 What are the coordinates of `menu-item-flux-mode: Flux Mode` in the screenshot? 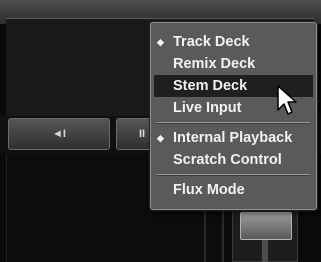 It's located at (233, 190).